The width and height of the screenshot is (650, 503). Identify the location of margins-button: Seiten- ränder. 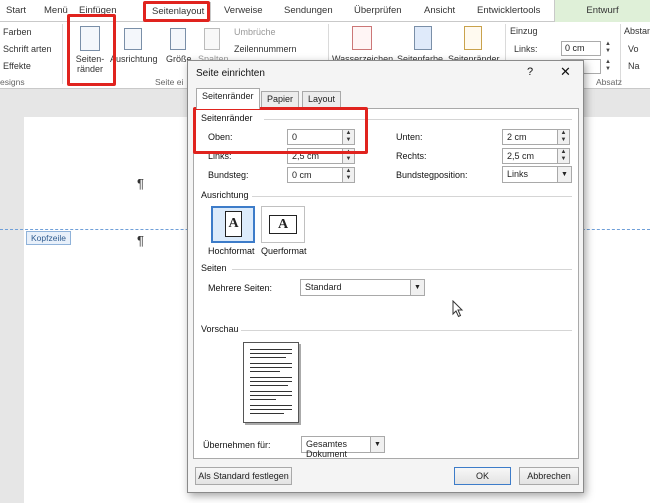
(90, 64).